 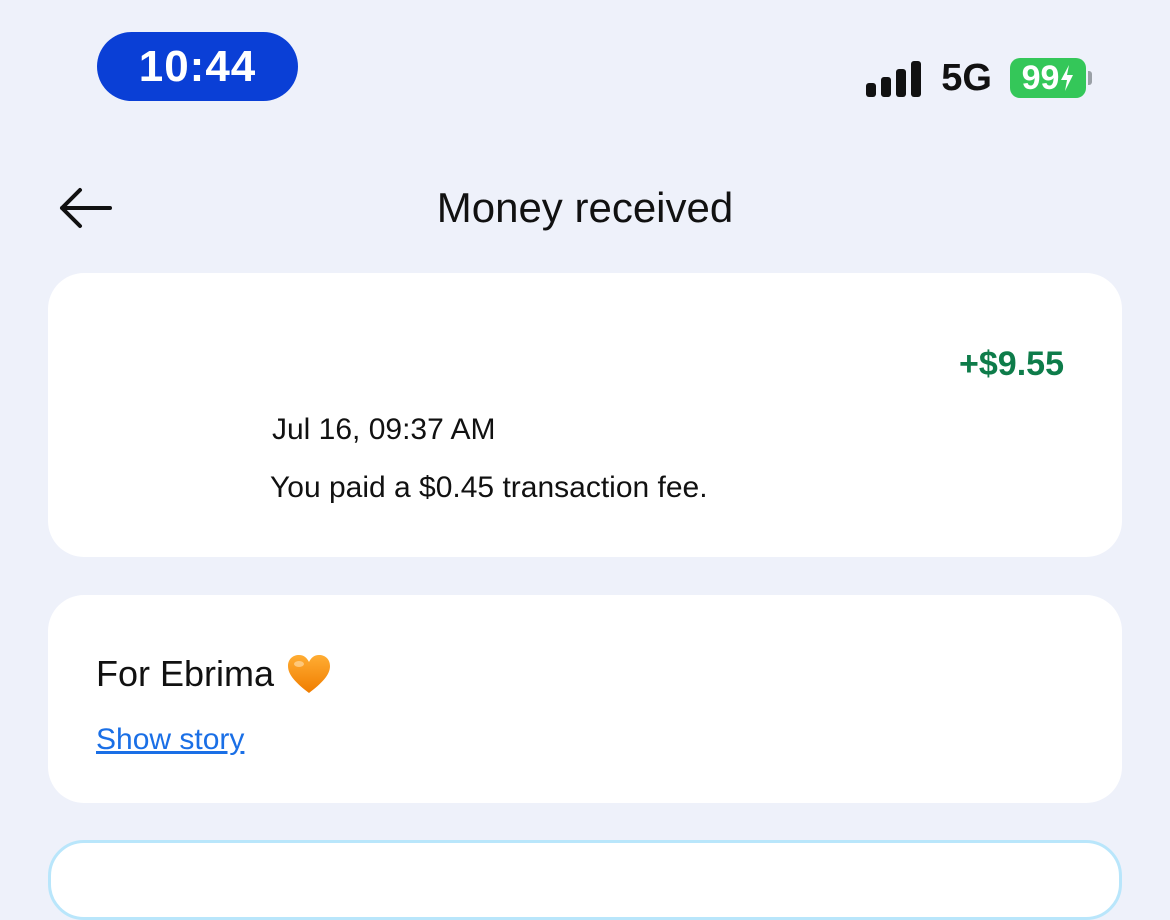 I want to click on story-title: For Ebrima, so click(x=185, y=673).